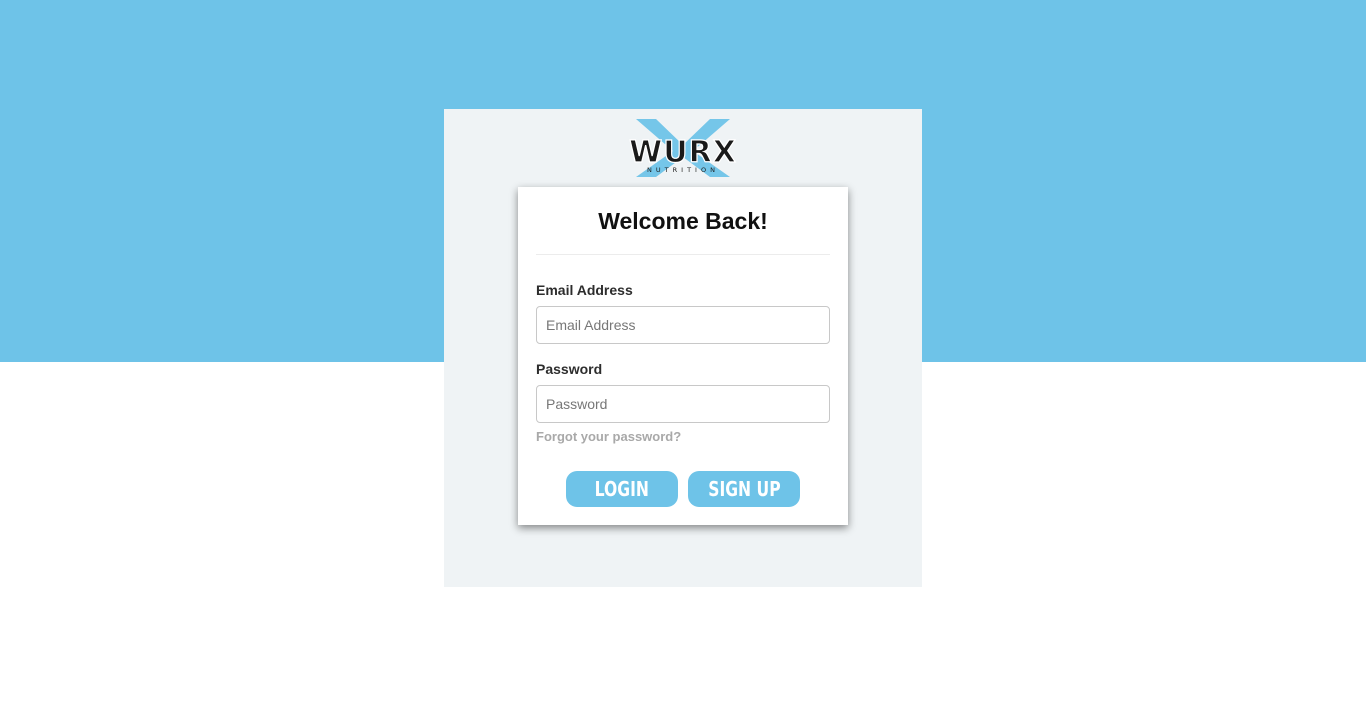 The width and height of the screenshot is (1366, 721). What do you see at coordinates (608, 436) in the screenshot?
I see `forgot-password-link: Forgot your password?` at bounding box center [608, 436].